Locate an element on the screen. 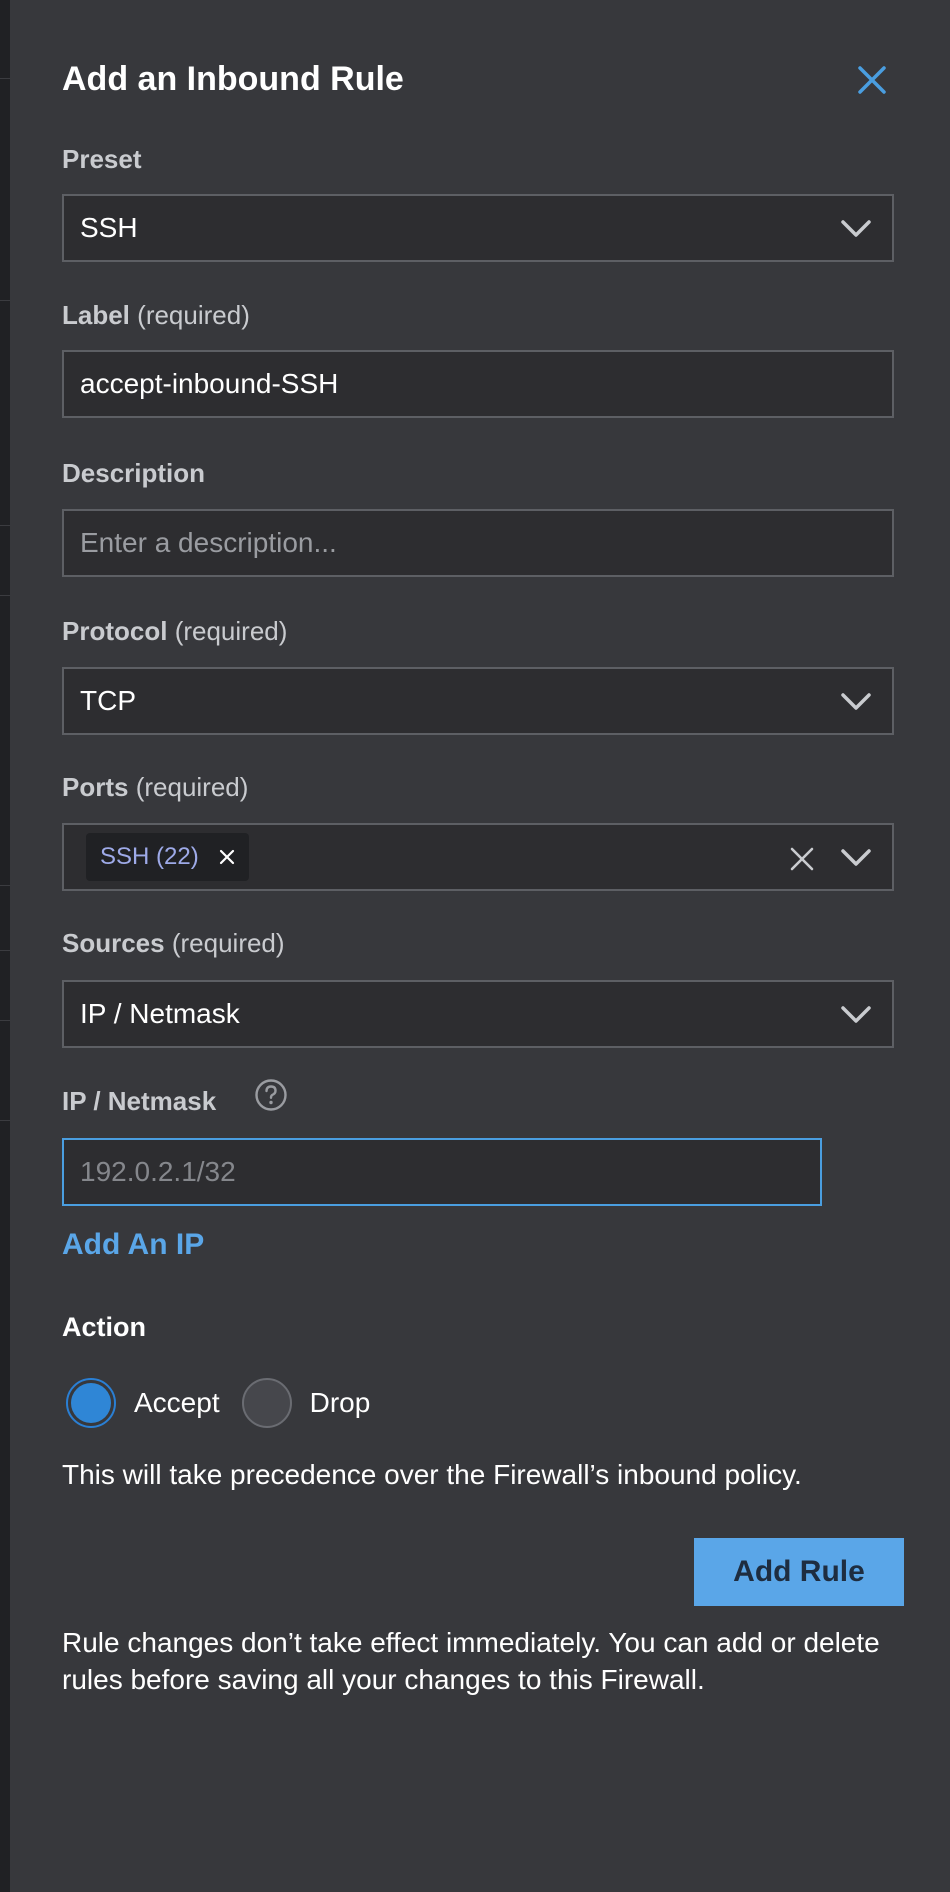  clear-icon is located at coordinates (802, 859).